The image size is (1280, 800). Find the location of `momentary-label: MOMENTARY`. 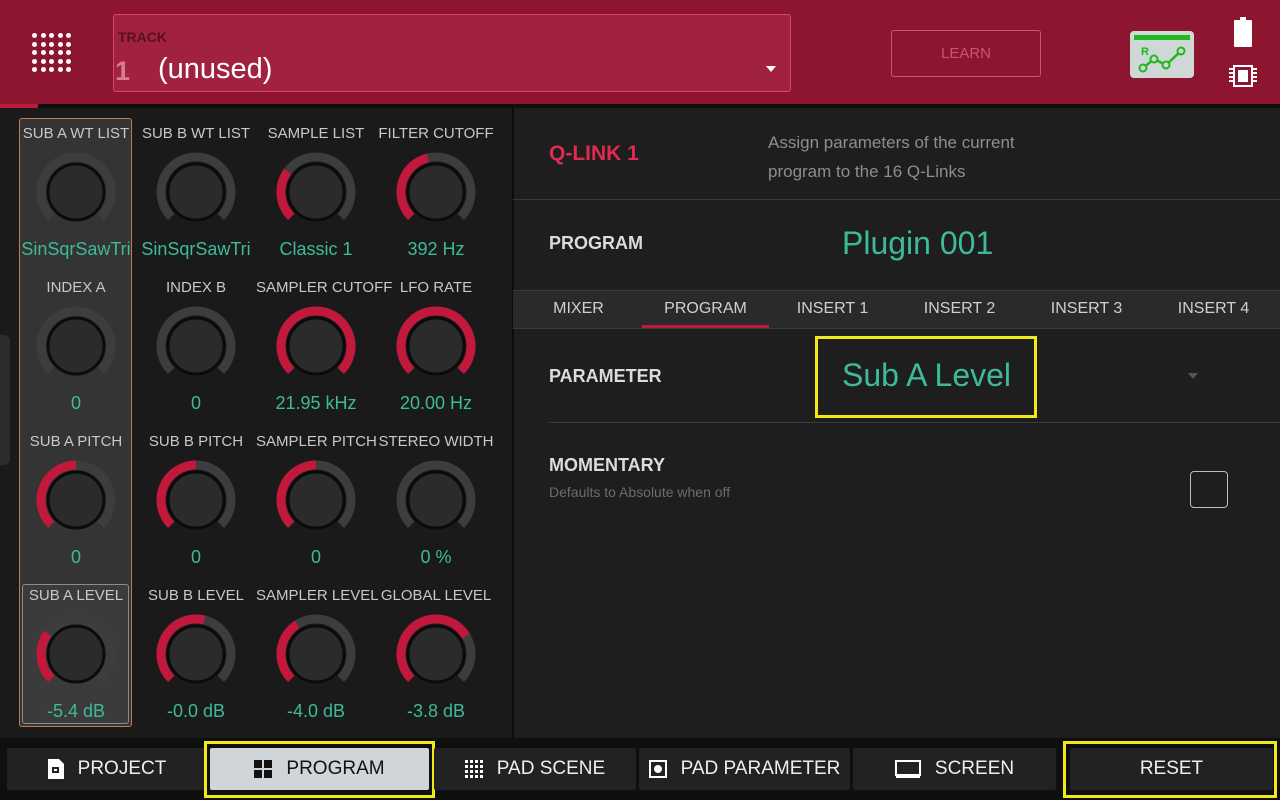

momentary-label: MOMENTARY is located at coordinates (607, 465).